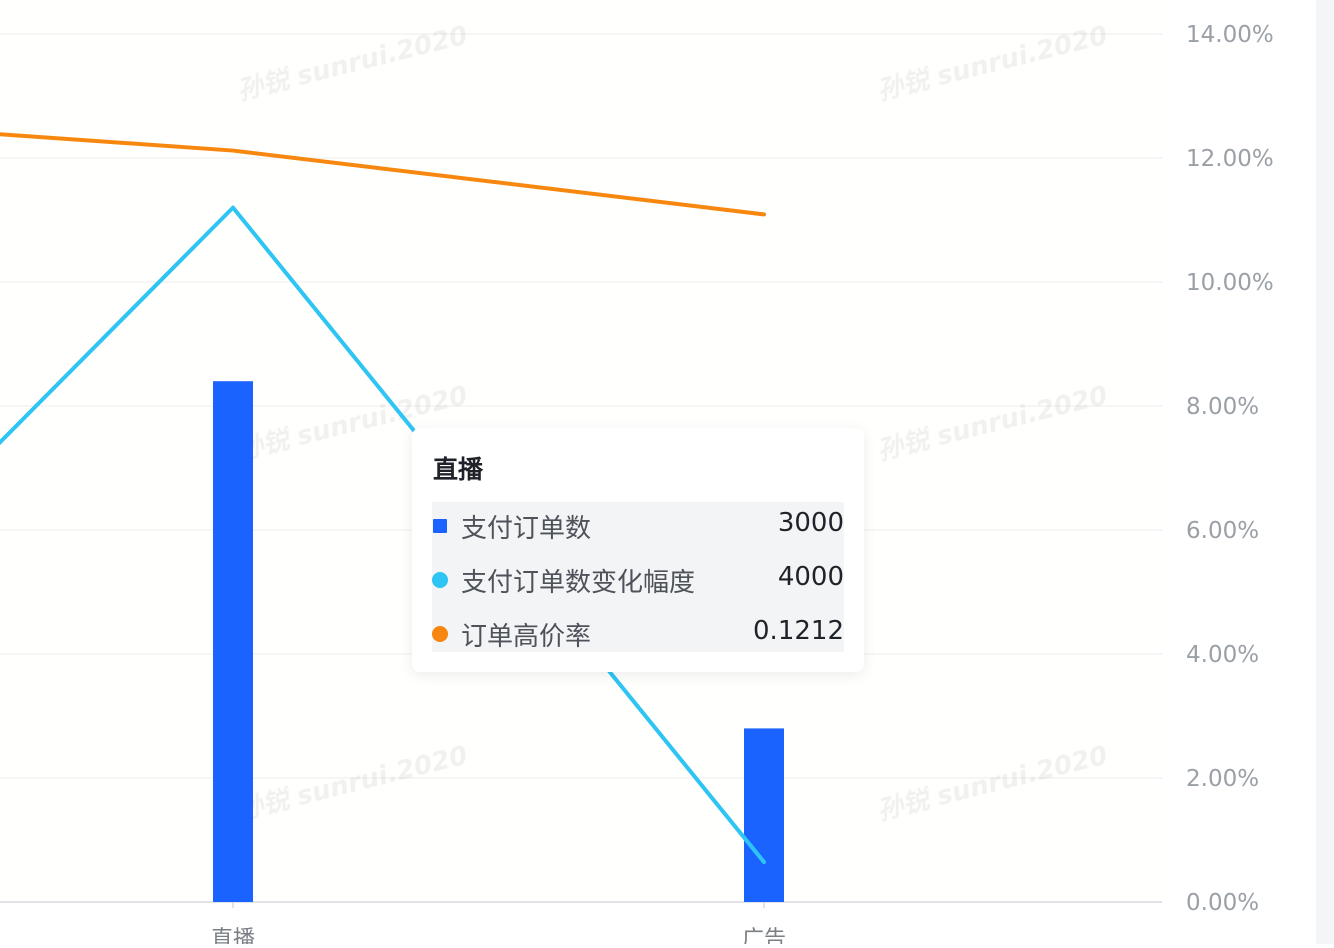 This screenshot has height=948, width=1334. I want to click on tooltip-row-order-count: 支付订单数 3000, so click(638, 527).